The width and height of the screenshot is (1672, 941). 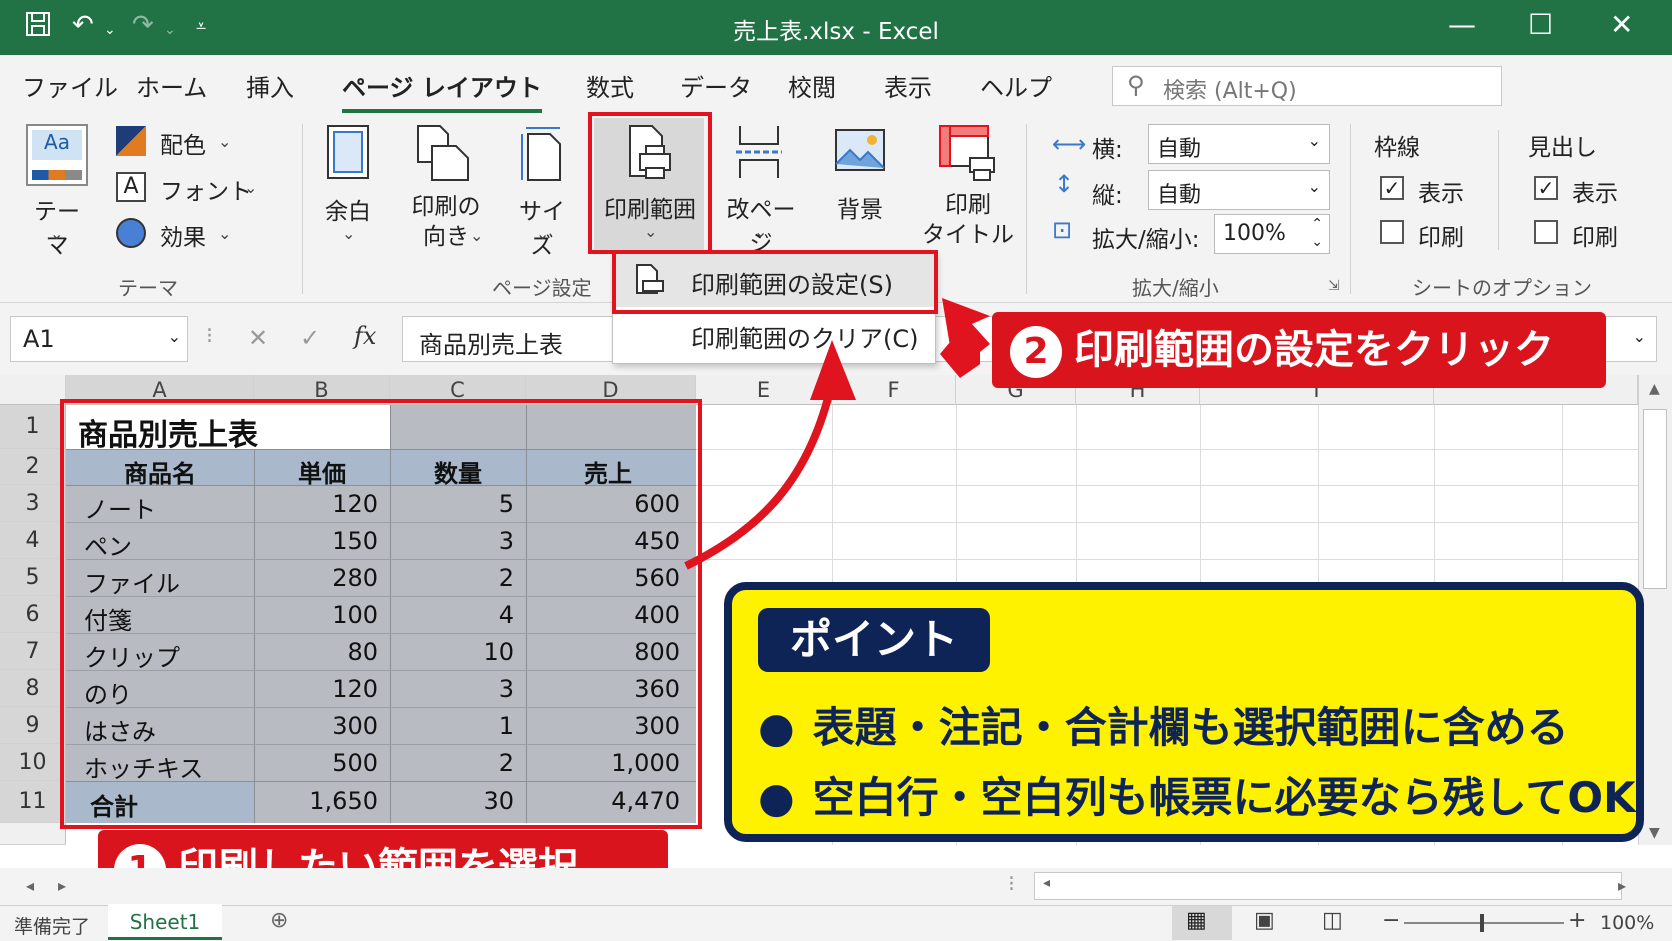 What do you see at coordinates (99, 339) in the screenshot?
I see `name-box: A1 ⌄` at bounding box center [99, 339].